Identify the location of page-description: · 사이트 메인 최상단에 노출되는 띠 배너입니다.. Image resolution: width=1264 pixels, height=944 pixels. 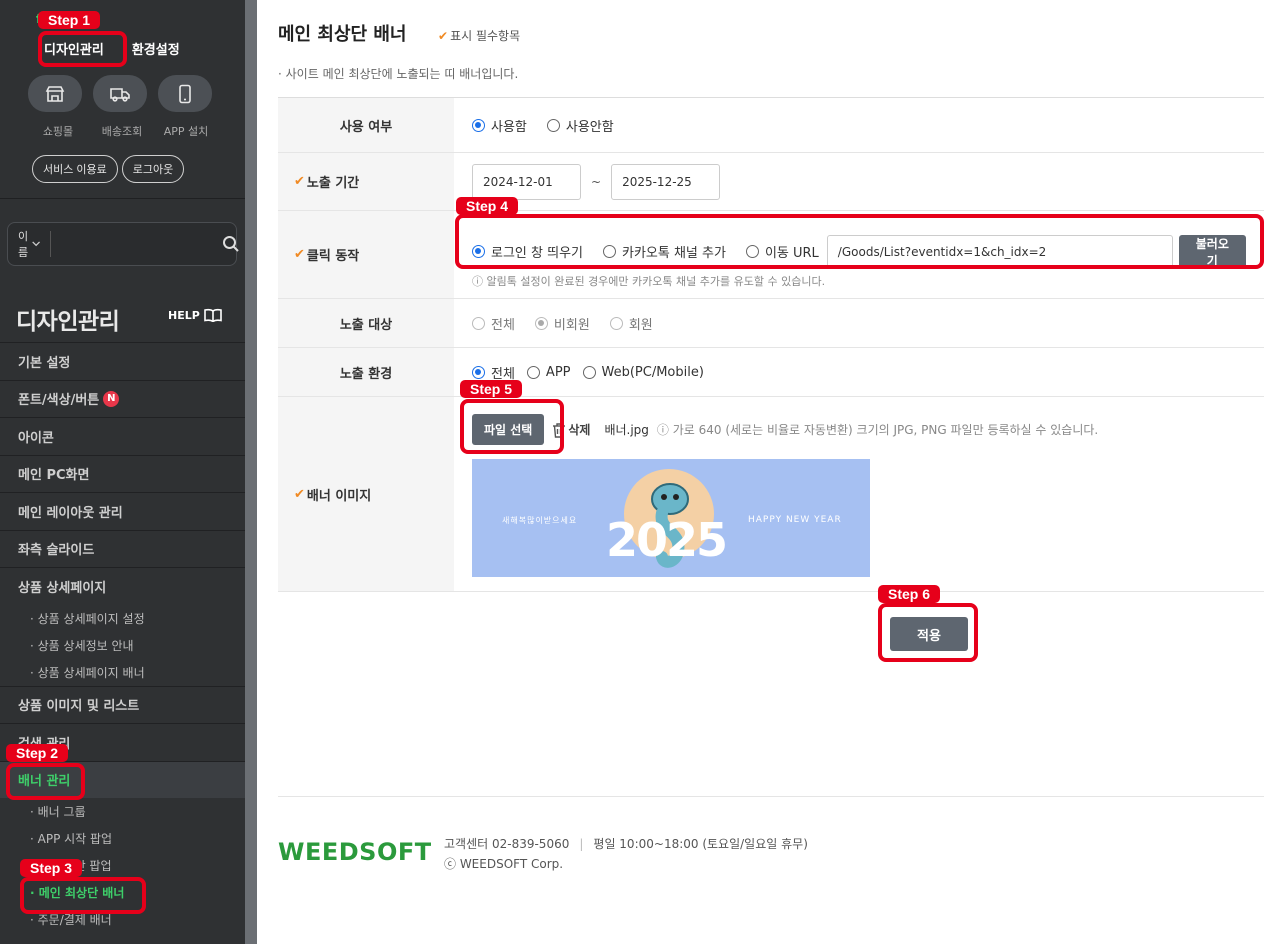
(398, 74).